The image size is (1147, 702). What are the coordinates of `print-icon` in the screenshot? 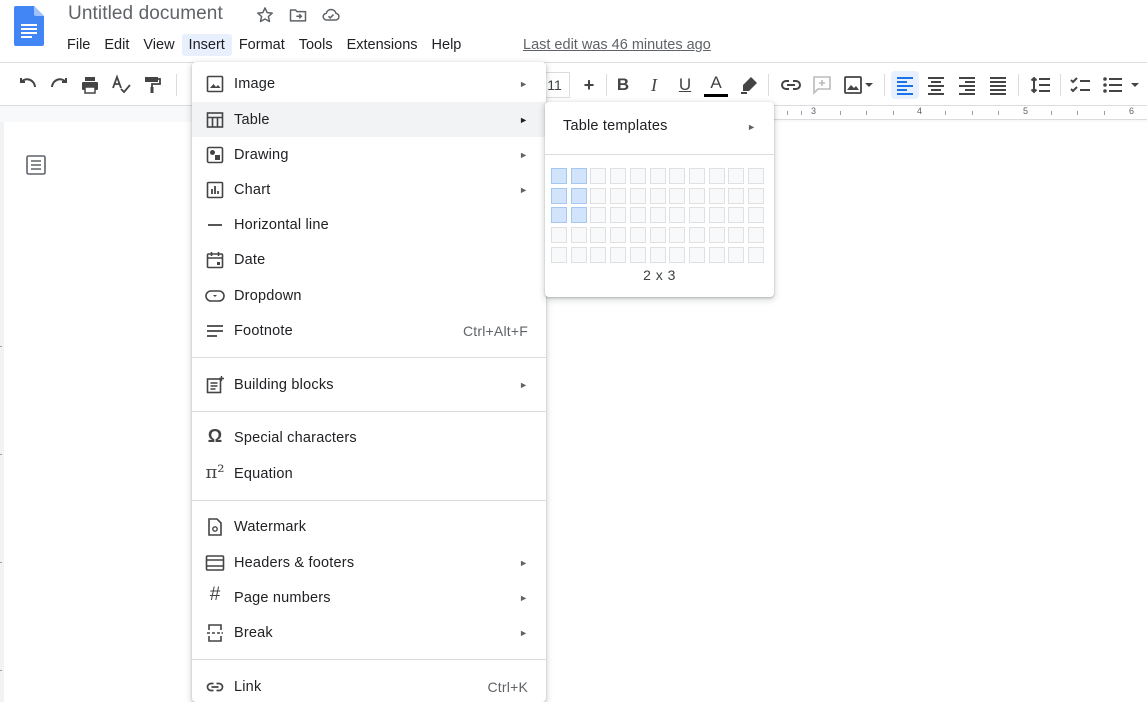 It's located at (90, 85).